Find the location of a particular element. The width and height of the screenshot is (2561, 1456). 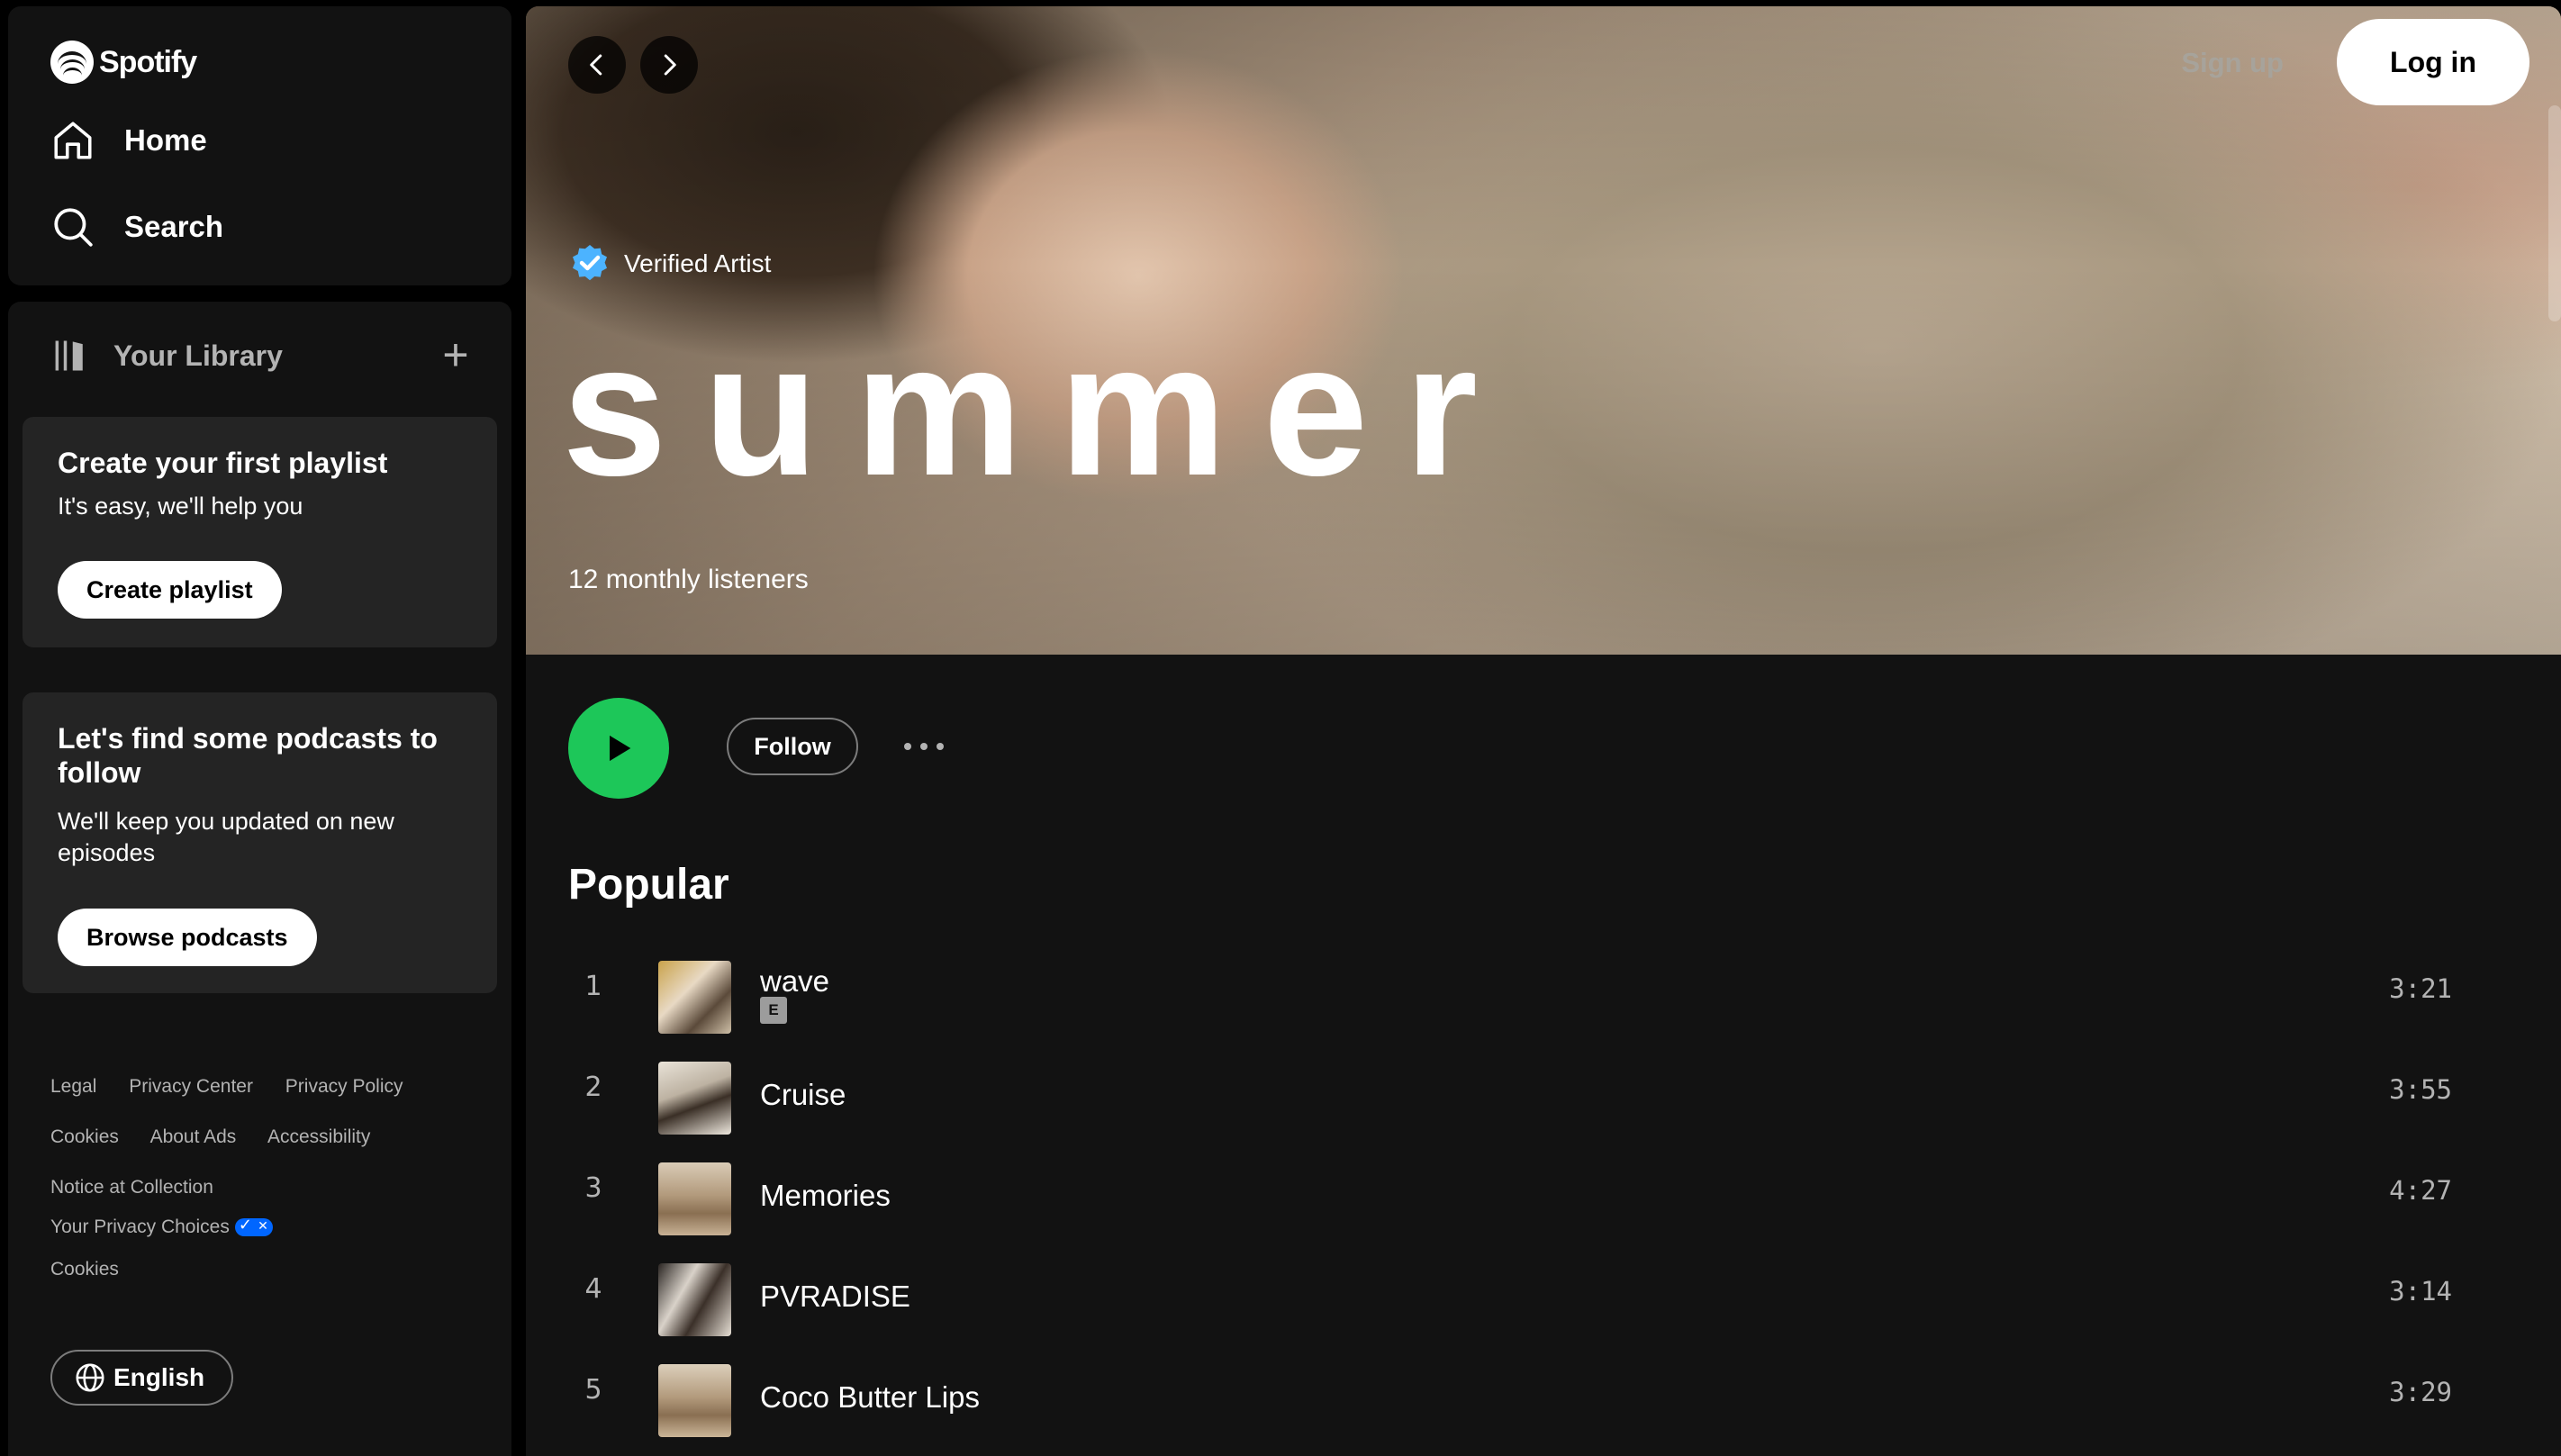

main-scrollbar is located at coordinates (2554, 213).